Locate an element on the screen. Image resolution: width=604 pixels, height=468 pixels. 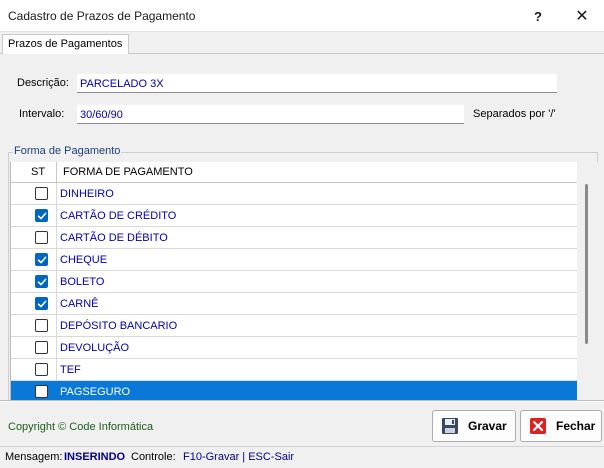
table-row: CARTÃO DE DÉBITO is located at coordinates (294, 238).